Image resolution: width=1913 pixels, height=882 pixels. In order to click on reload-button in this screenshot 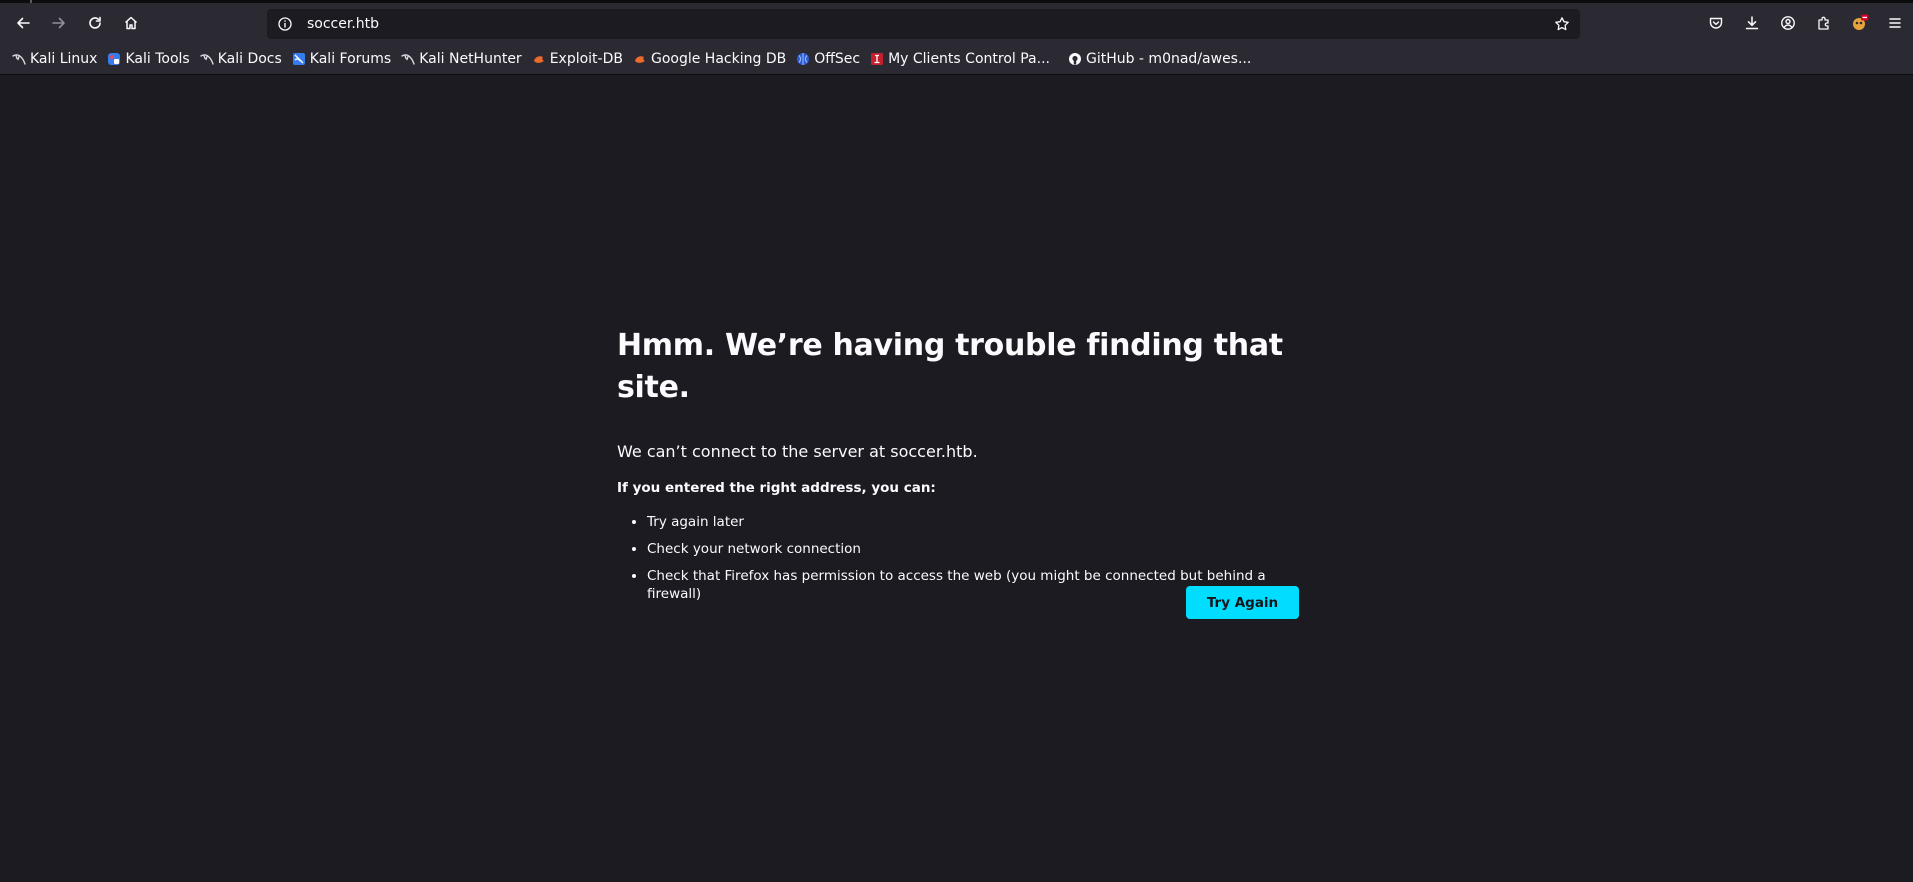, I will do `click(95, 23)`.